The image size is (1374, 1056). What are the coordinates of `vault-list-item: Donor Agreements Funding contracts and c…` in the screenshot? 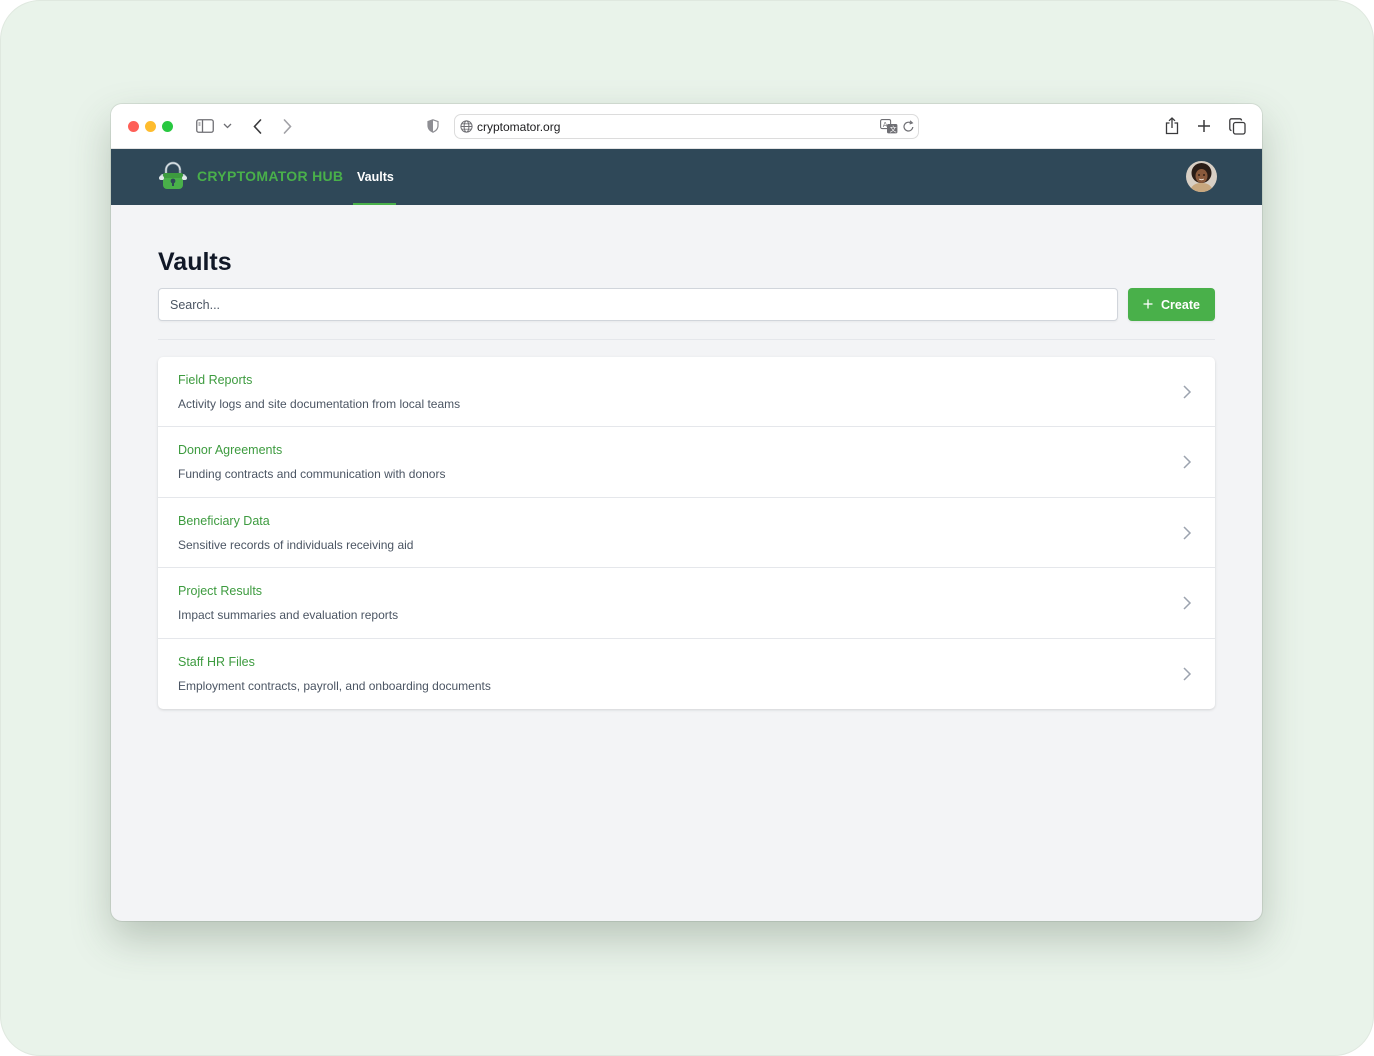 It's located at (686, 462).